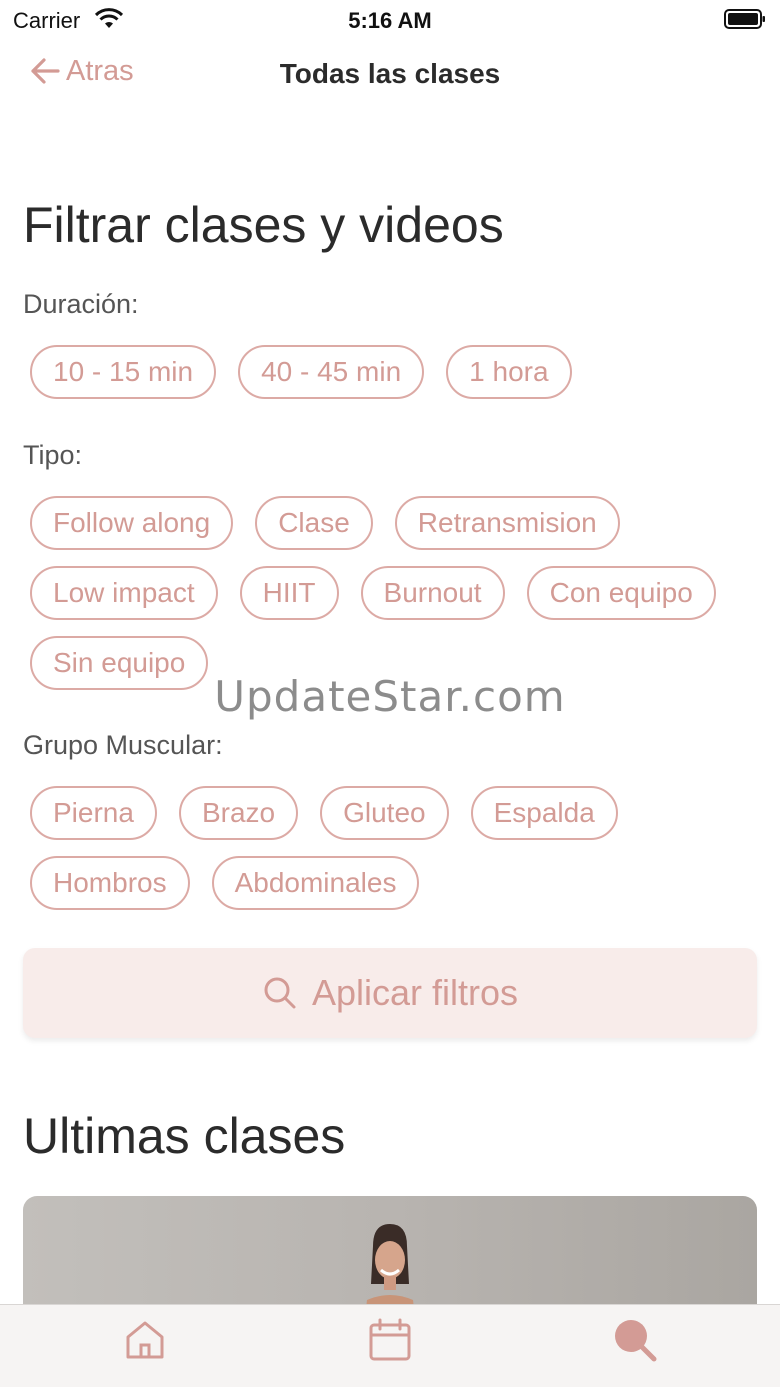 Image resolution: width=780 pixels, height=1387 pixels. I want to click on search-icon, so click(280, 993).